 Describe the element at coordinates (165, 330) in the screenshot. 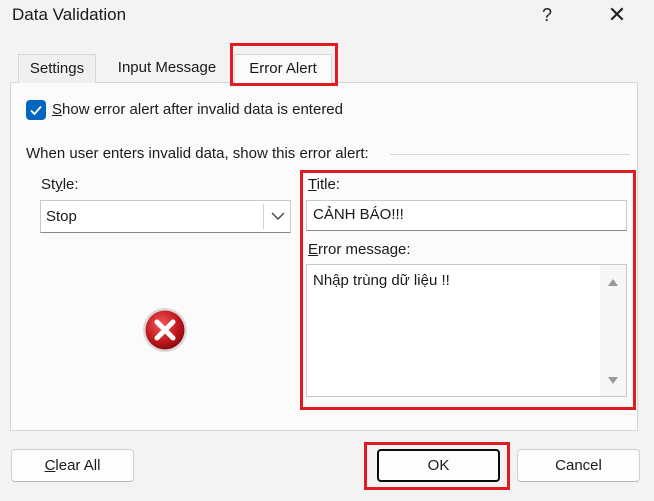

I see `stop-error-icon` at that location.